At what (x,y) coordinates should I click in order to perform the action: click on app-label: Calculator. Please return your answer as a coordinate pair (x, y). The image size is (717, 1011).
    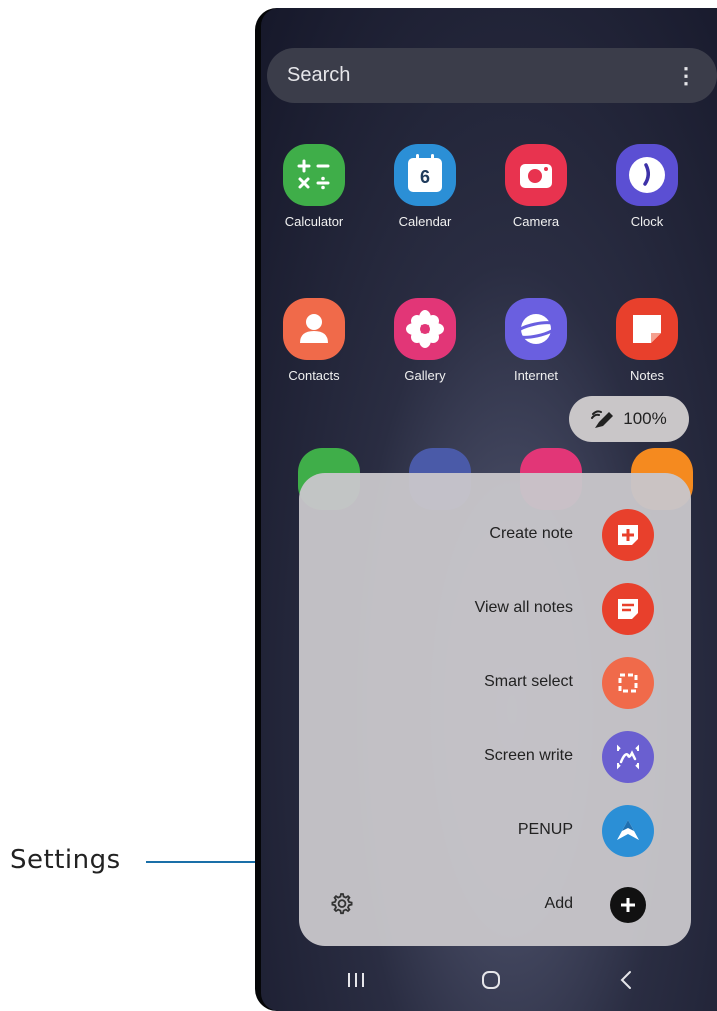
    Looking at the image, I should click on (314, 221).